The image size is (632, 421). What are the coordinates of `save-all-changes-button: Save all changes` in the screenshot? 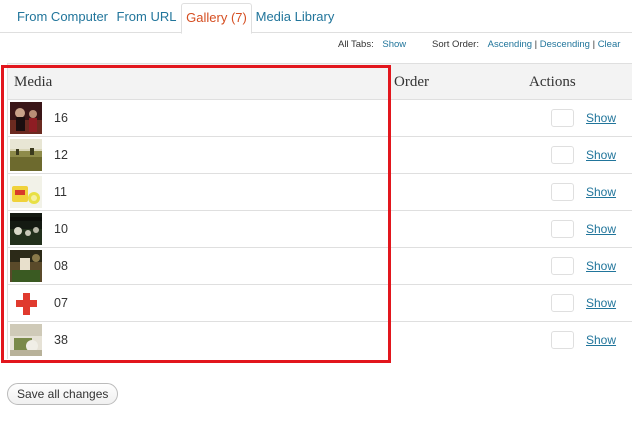 It's located at (63, 394).